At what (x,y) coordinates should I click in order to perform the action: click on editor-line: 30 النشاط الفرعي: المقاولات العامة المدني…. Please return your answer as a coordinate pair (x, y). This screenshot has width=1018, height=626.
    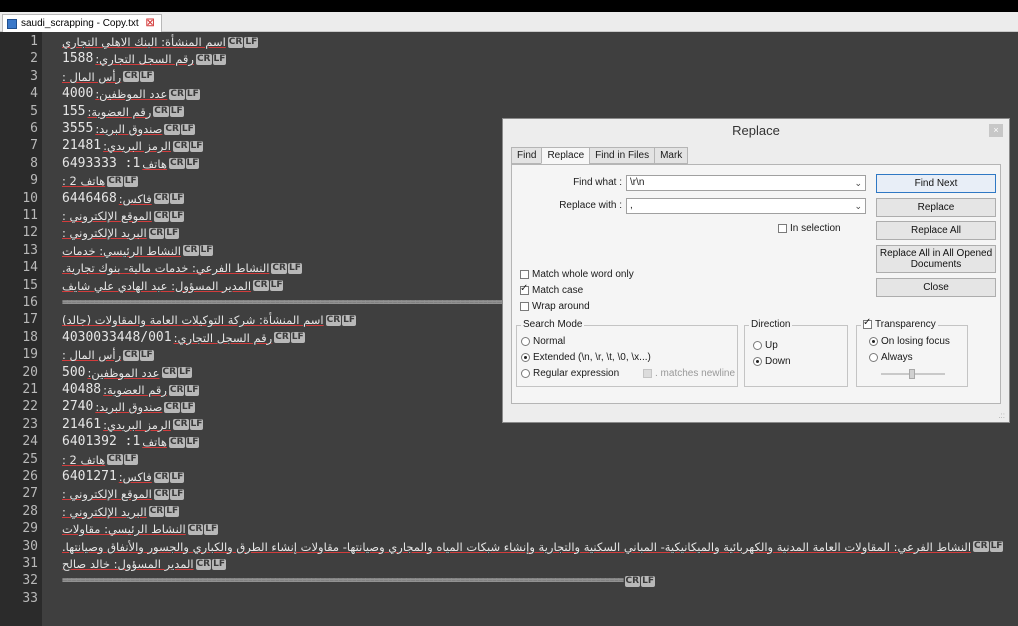
    Looking at the image, I should click on (509, 547).